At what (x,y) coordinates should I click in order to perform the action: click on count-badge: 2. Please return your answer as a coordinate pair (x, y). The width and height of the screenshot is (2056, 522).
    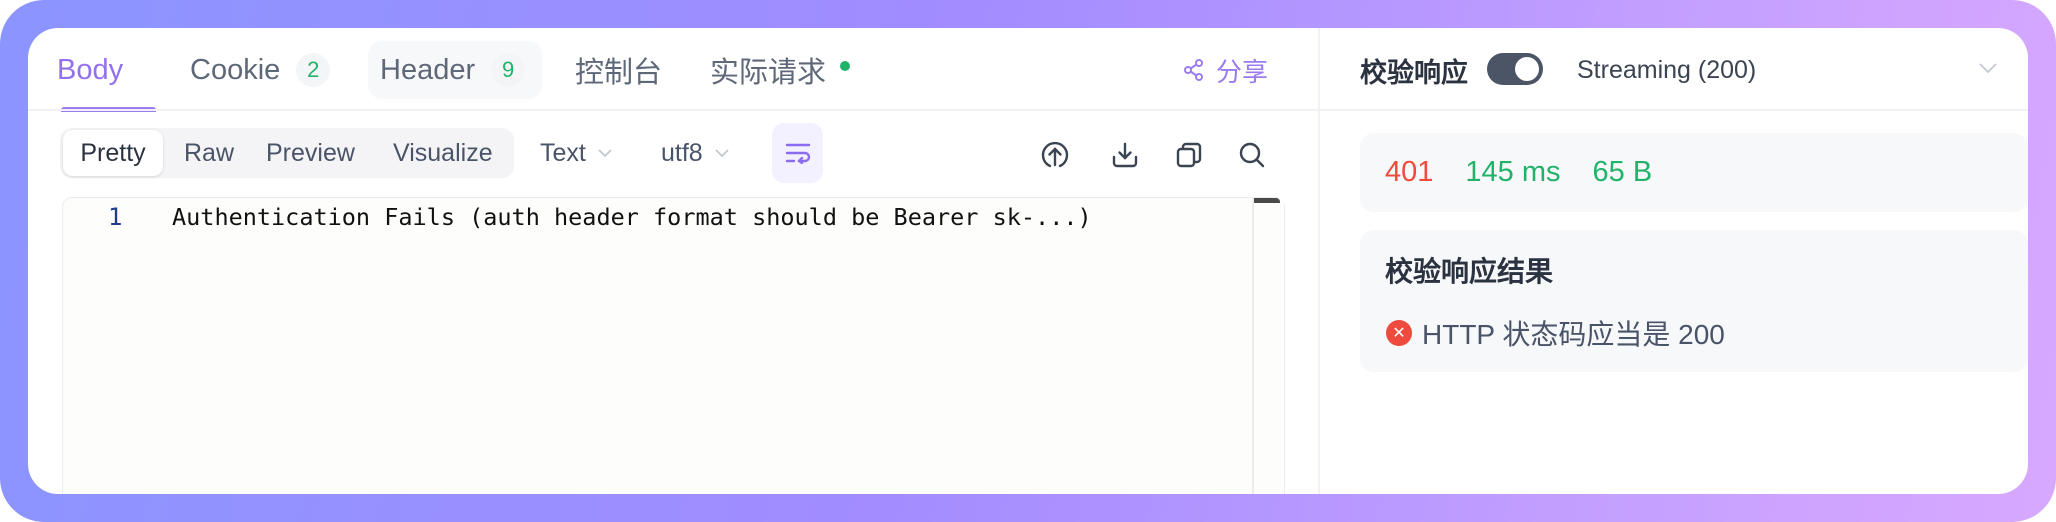
    Looking at the image, I should click on (313, 70).